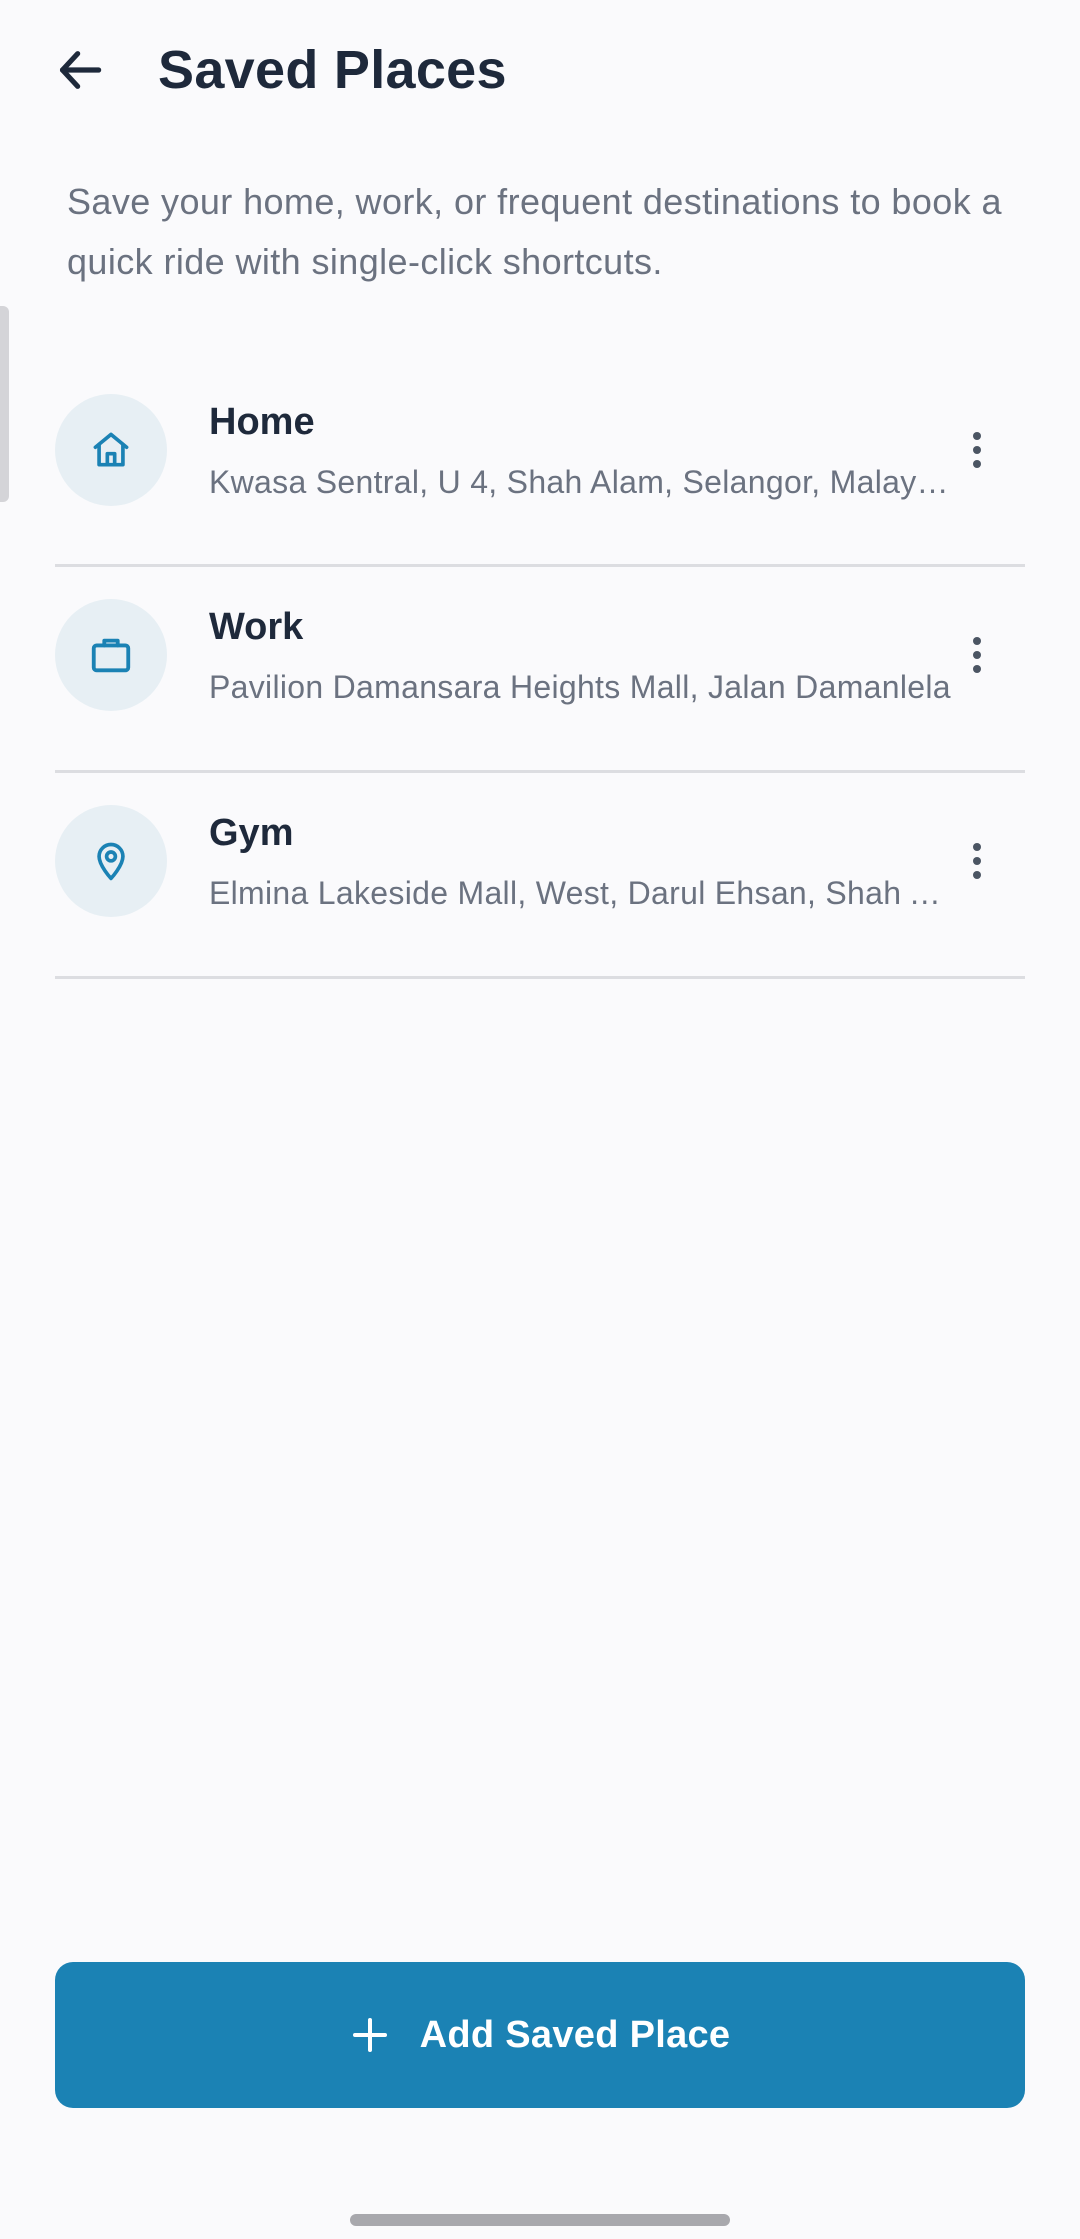 Image resolution: width=1080 pixels, height=2239 pixels. I want to click on place-name: Work, so click(256, 627).